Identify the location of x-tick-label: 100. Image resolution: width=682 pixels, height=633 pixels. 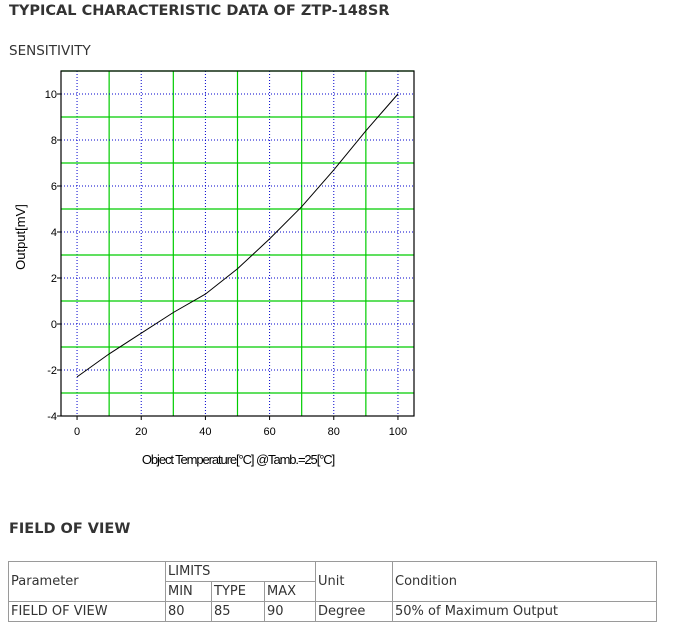
(398, 432).